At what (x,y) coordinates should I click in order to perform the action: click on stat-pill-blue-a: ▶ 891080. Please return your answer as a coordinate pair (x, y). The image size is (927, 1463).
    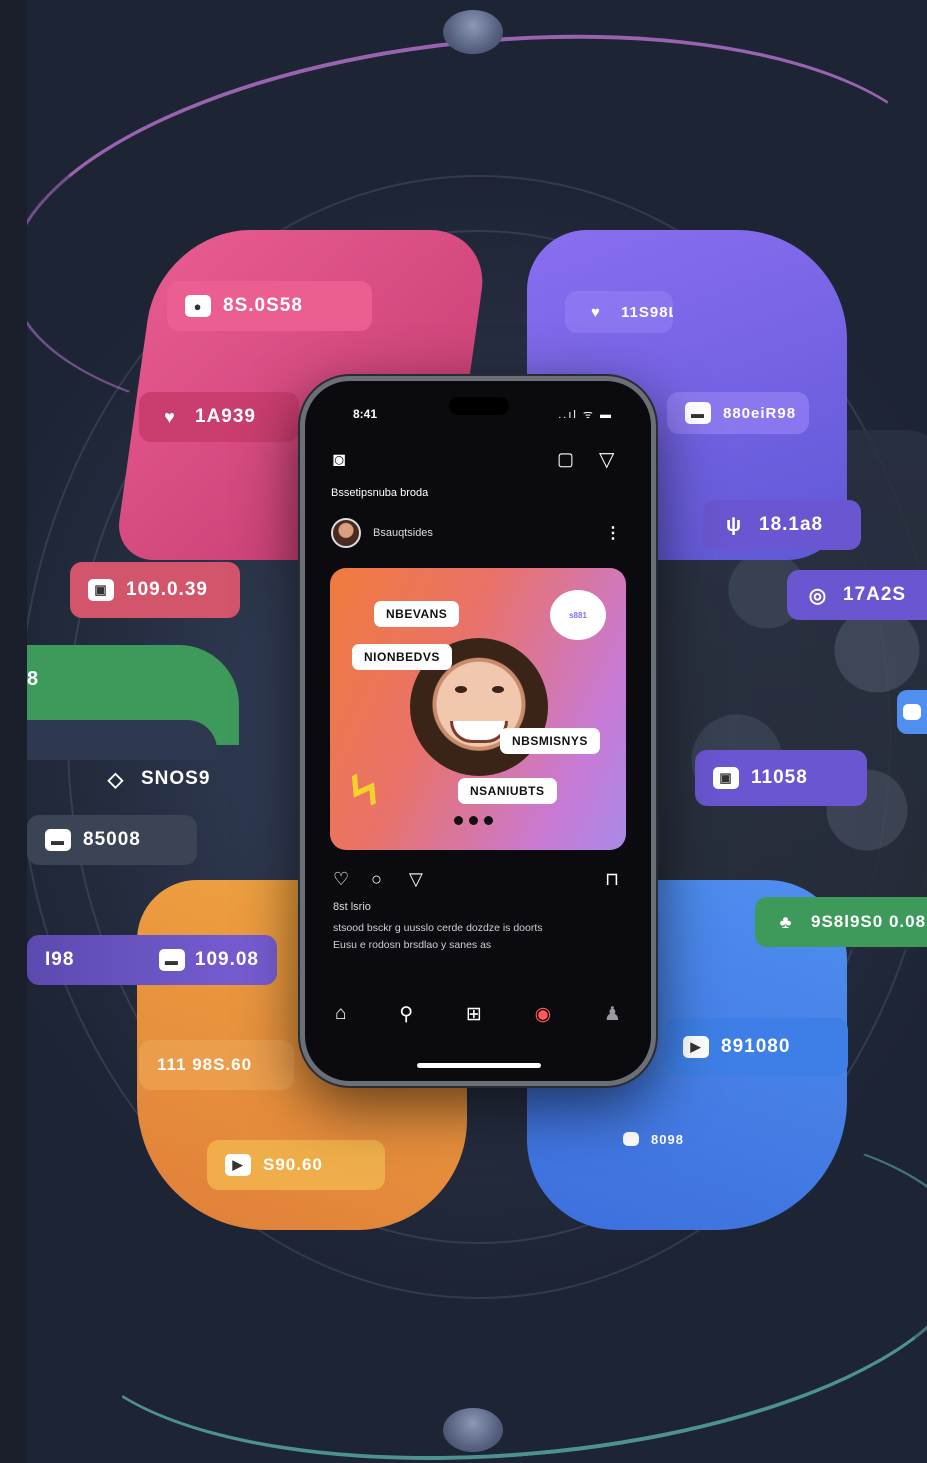
    Looking at the image, I should click on (756, 1047).